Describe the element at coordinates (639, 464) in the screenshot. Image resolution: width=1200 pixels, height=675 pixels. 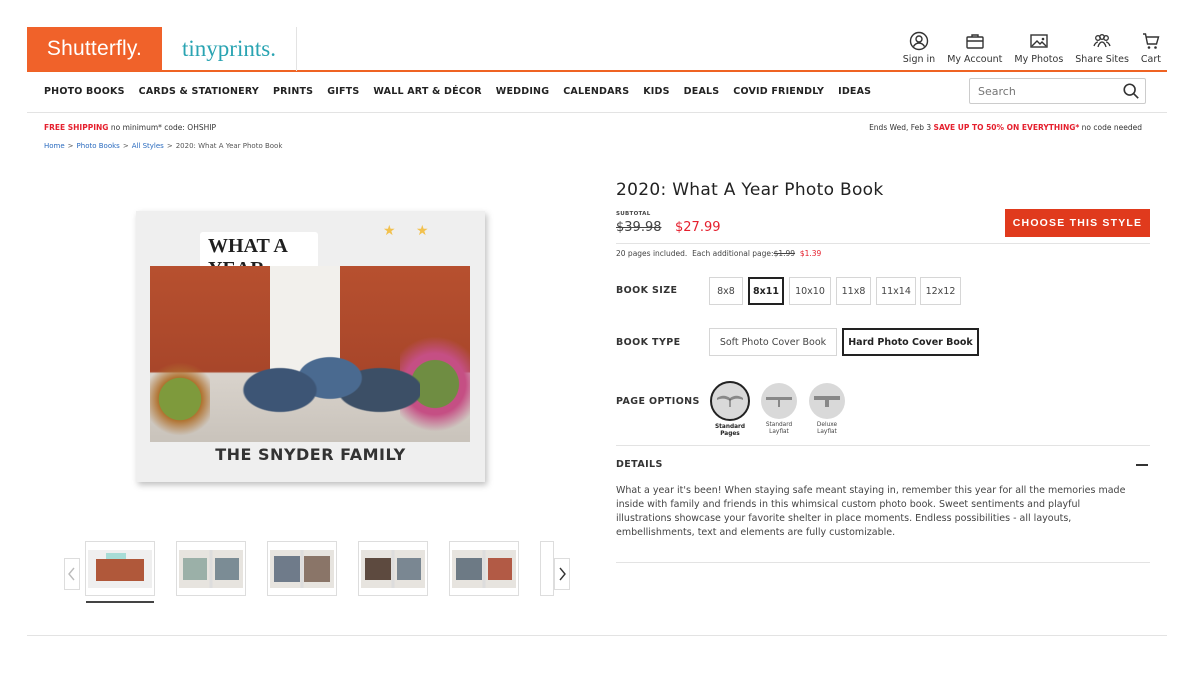
I see `details-heading: DETAILS` at that location.